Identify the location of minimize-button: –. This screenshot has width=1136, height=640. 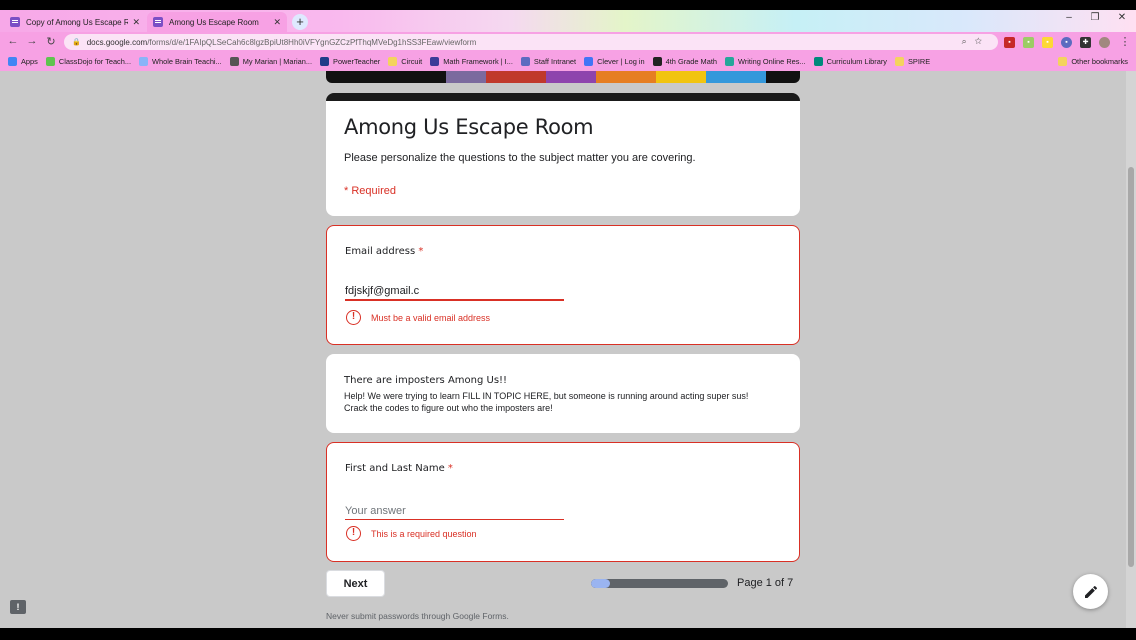
(1069, 17).